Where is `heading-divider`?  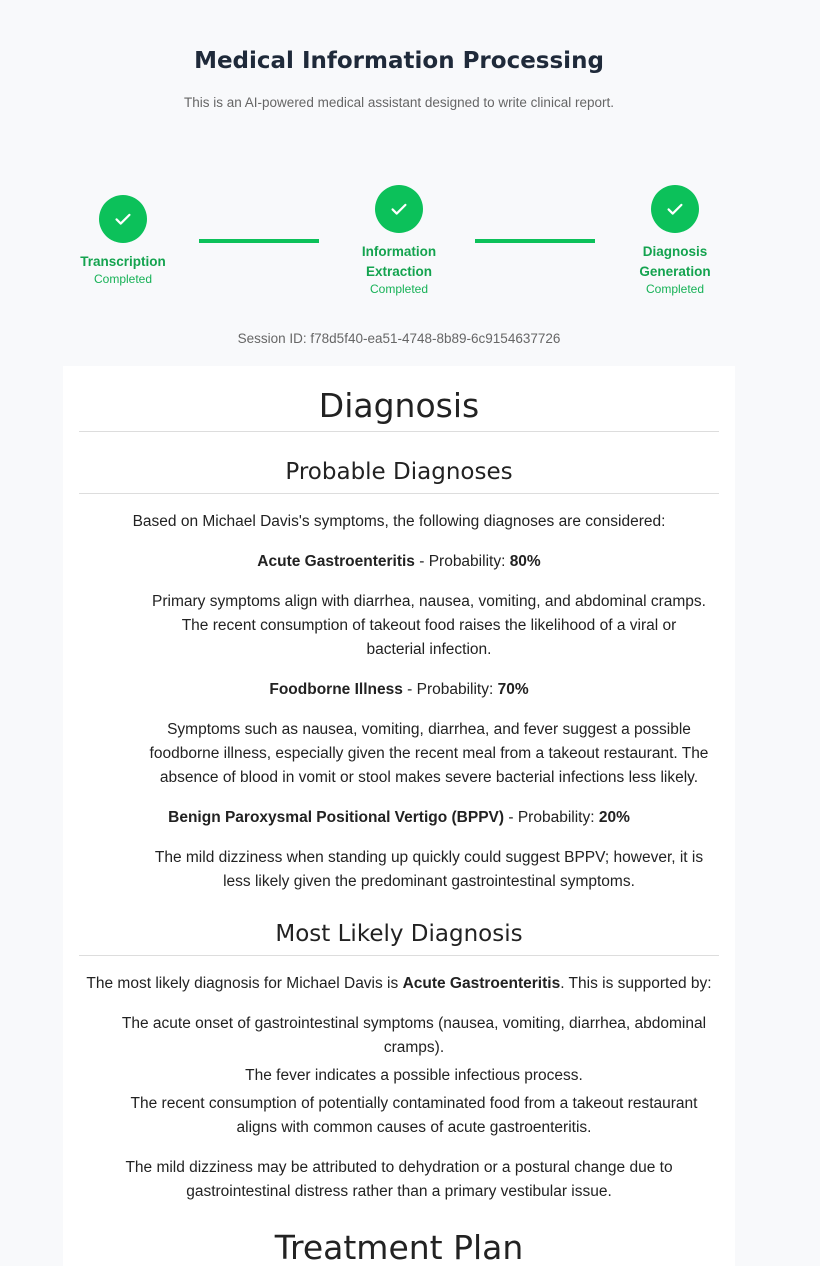
heading-divider is located at coordinates (399, 431).